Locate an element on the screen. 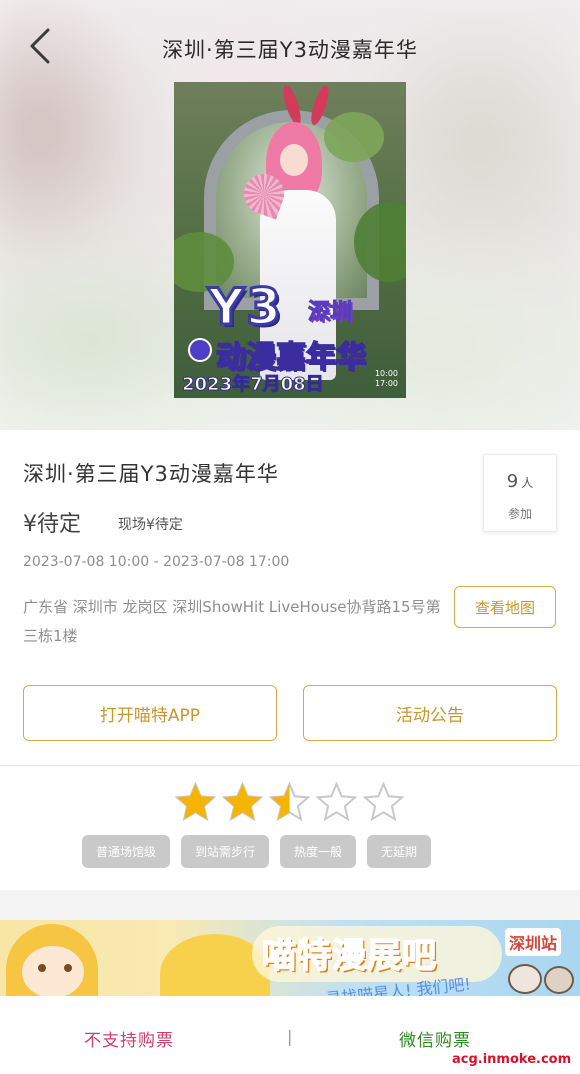 This screenshot has height=1074, width=580. rating-stars is located at coordinates (289, 802).